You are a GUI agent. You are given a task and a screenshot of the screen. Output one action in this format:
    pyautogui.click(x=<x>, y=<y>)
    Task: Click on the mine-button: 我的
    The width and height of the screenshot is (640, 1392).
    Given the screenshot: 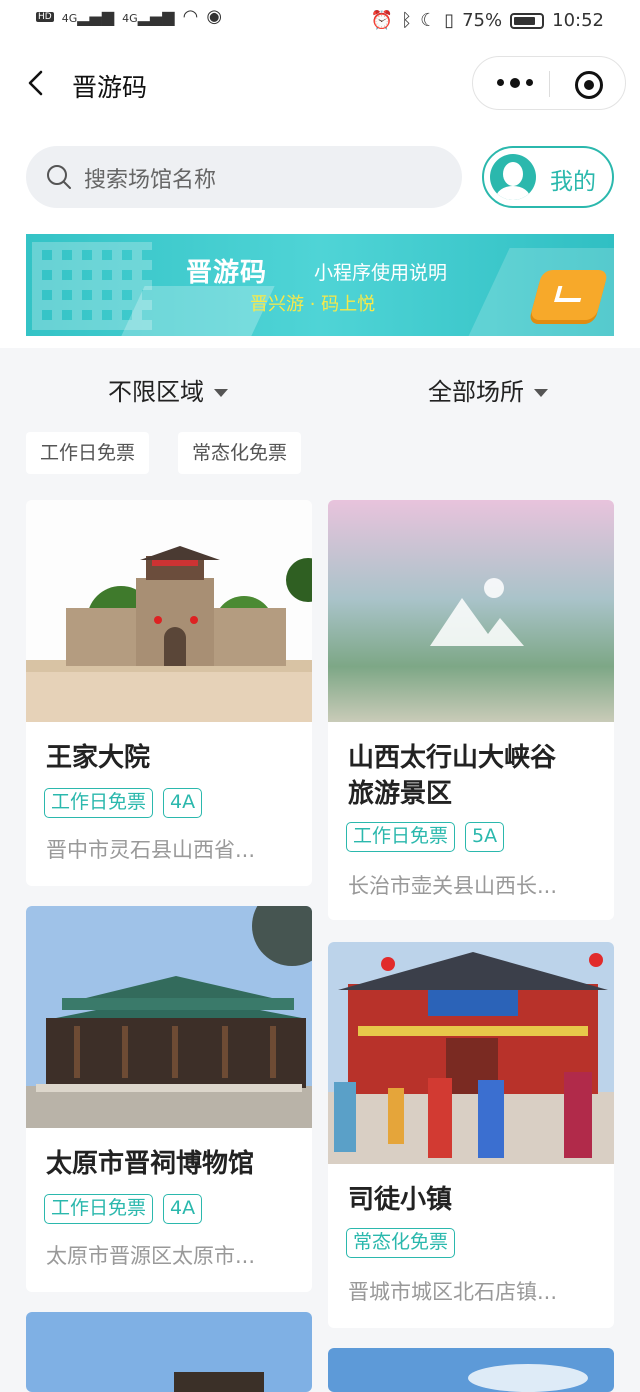 What is the action you would take?
    pyautogui.click(x=548, y=177)
    